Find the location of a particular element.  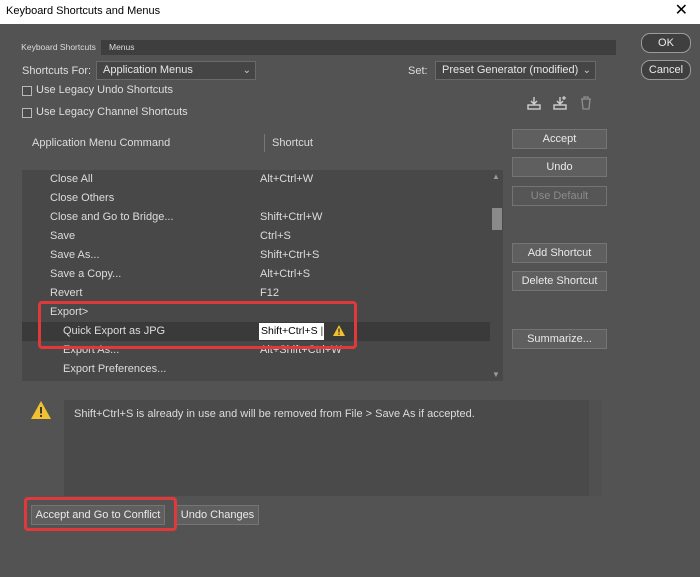

scroll-down-icon: ▼ is located at coordinates (496, 374).